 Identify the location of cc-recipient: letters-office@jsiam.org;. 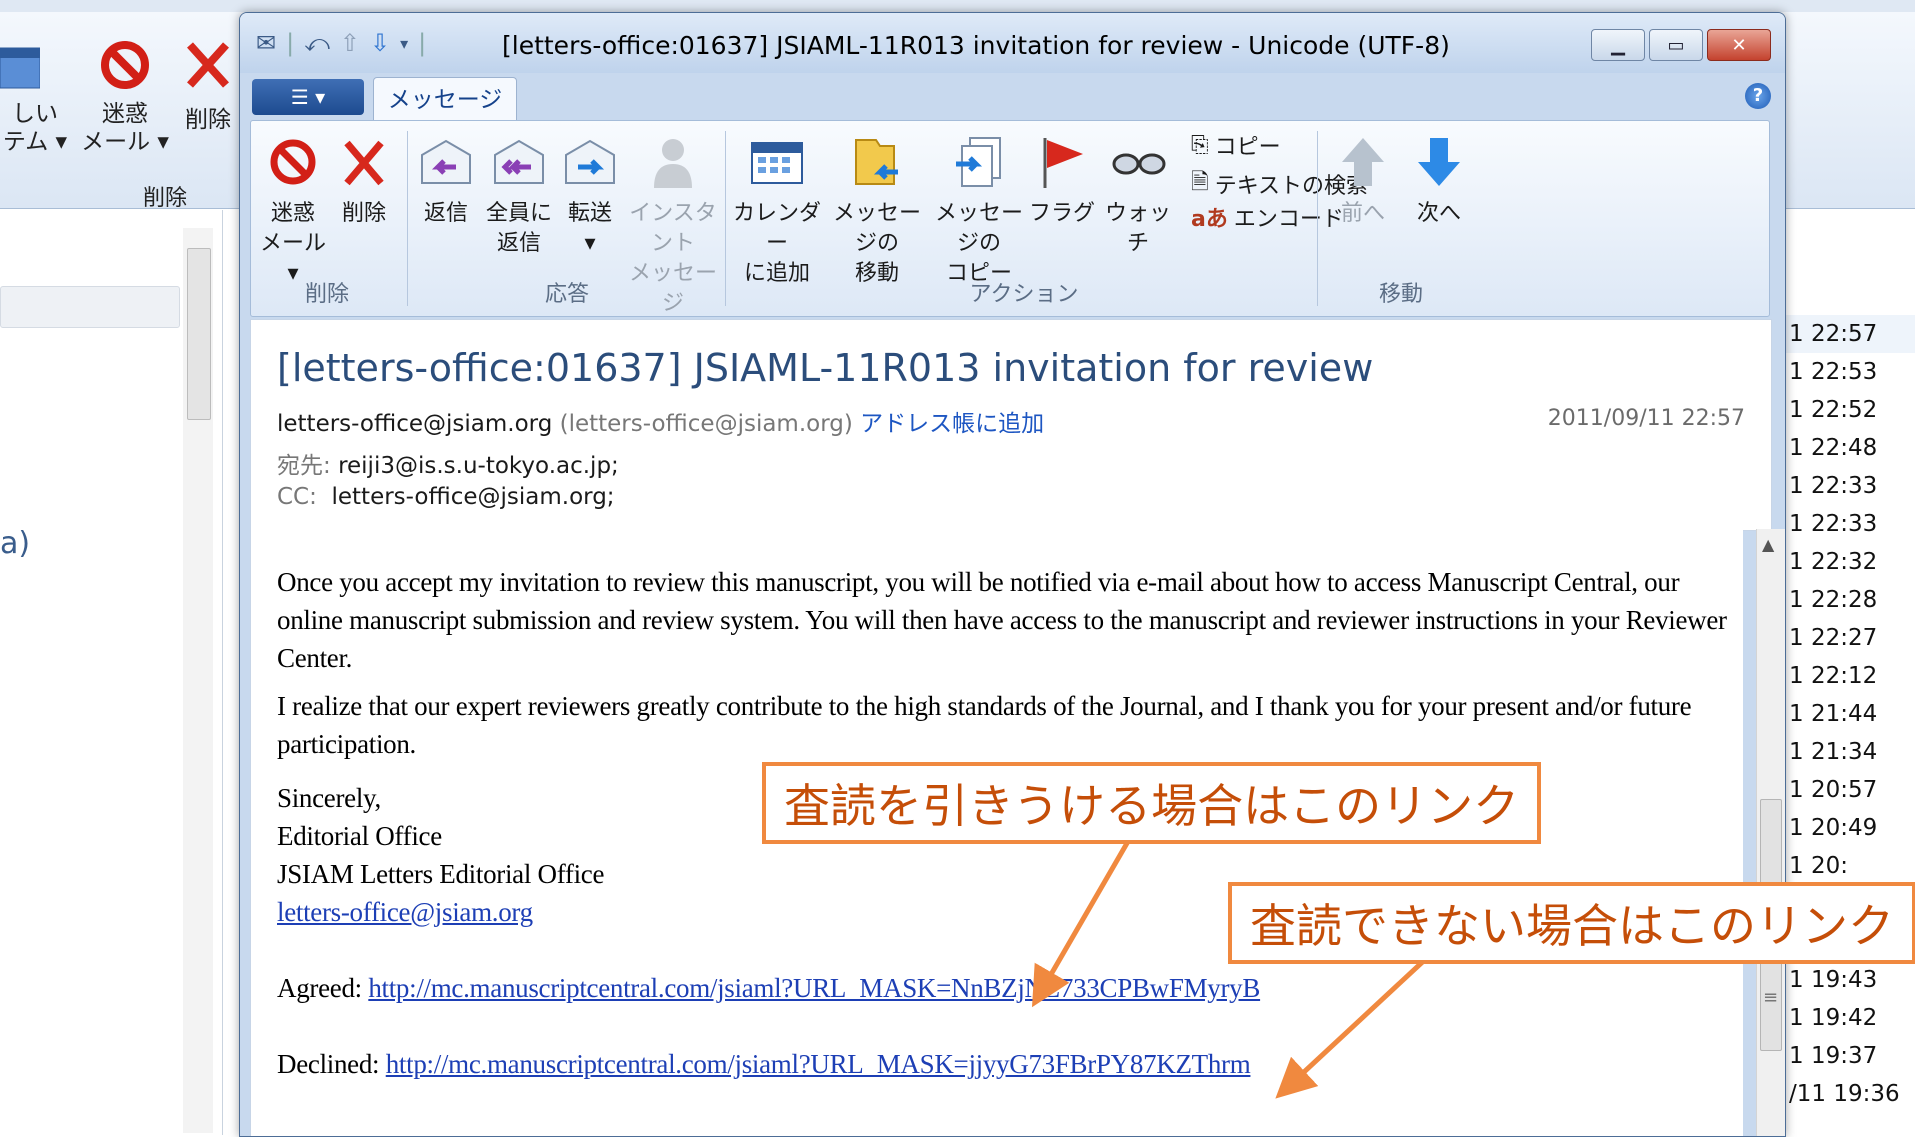
(473, 497).